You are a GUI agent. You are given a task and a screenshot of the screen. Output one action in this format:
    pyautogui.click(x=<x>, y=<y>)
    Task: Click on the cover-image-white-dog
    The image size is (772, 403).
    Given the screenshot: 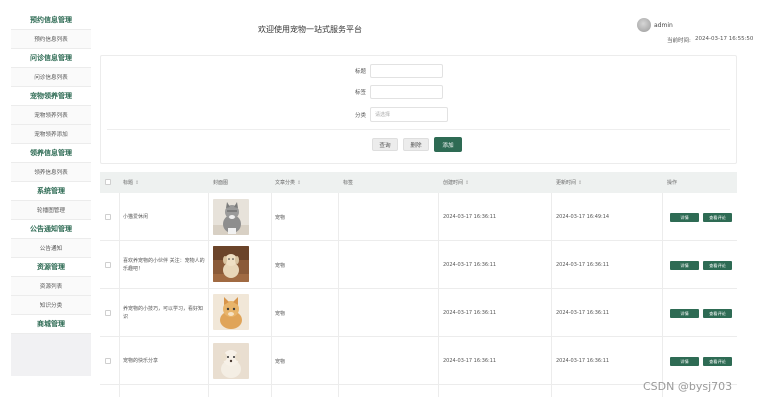 What is the action you would take?
    pyautogui.click(x=231, y=361)
    